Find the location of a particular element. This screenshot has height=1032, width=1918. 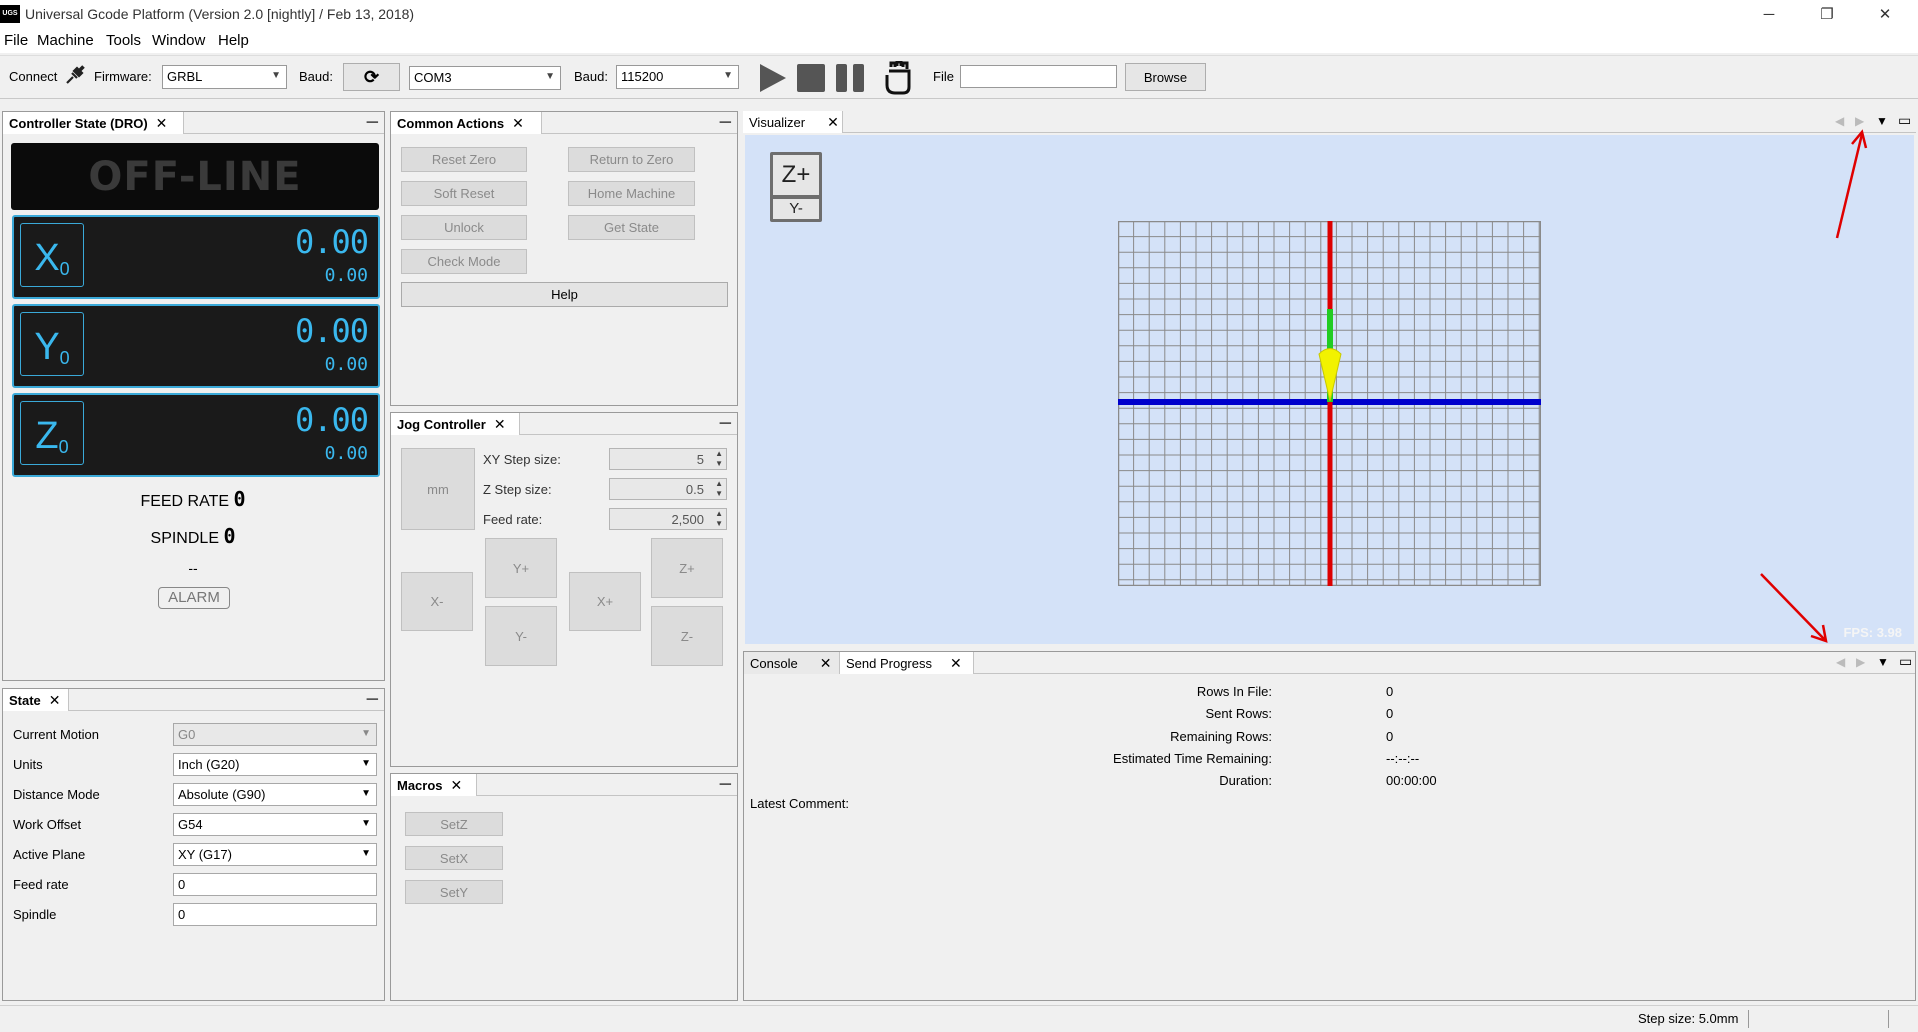

feed-rate-field: 0 is located at coordinates (275, 884).